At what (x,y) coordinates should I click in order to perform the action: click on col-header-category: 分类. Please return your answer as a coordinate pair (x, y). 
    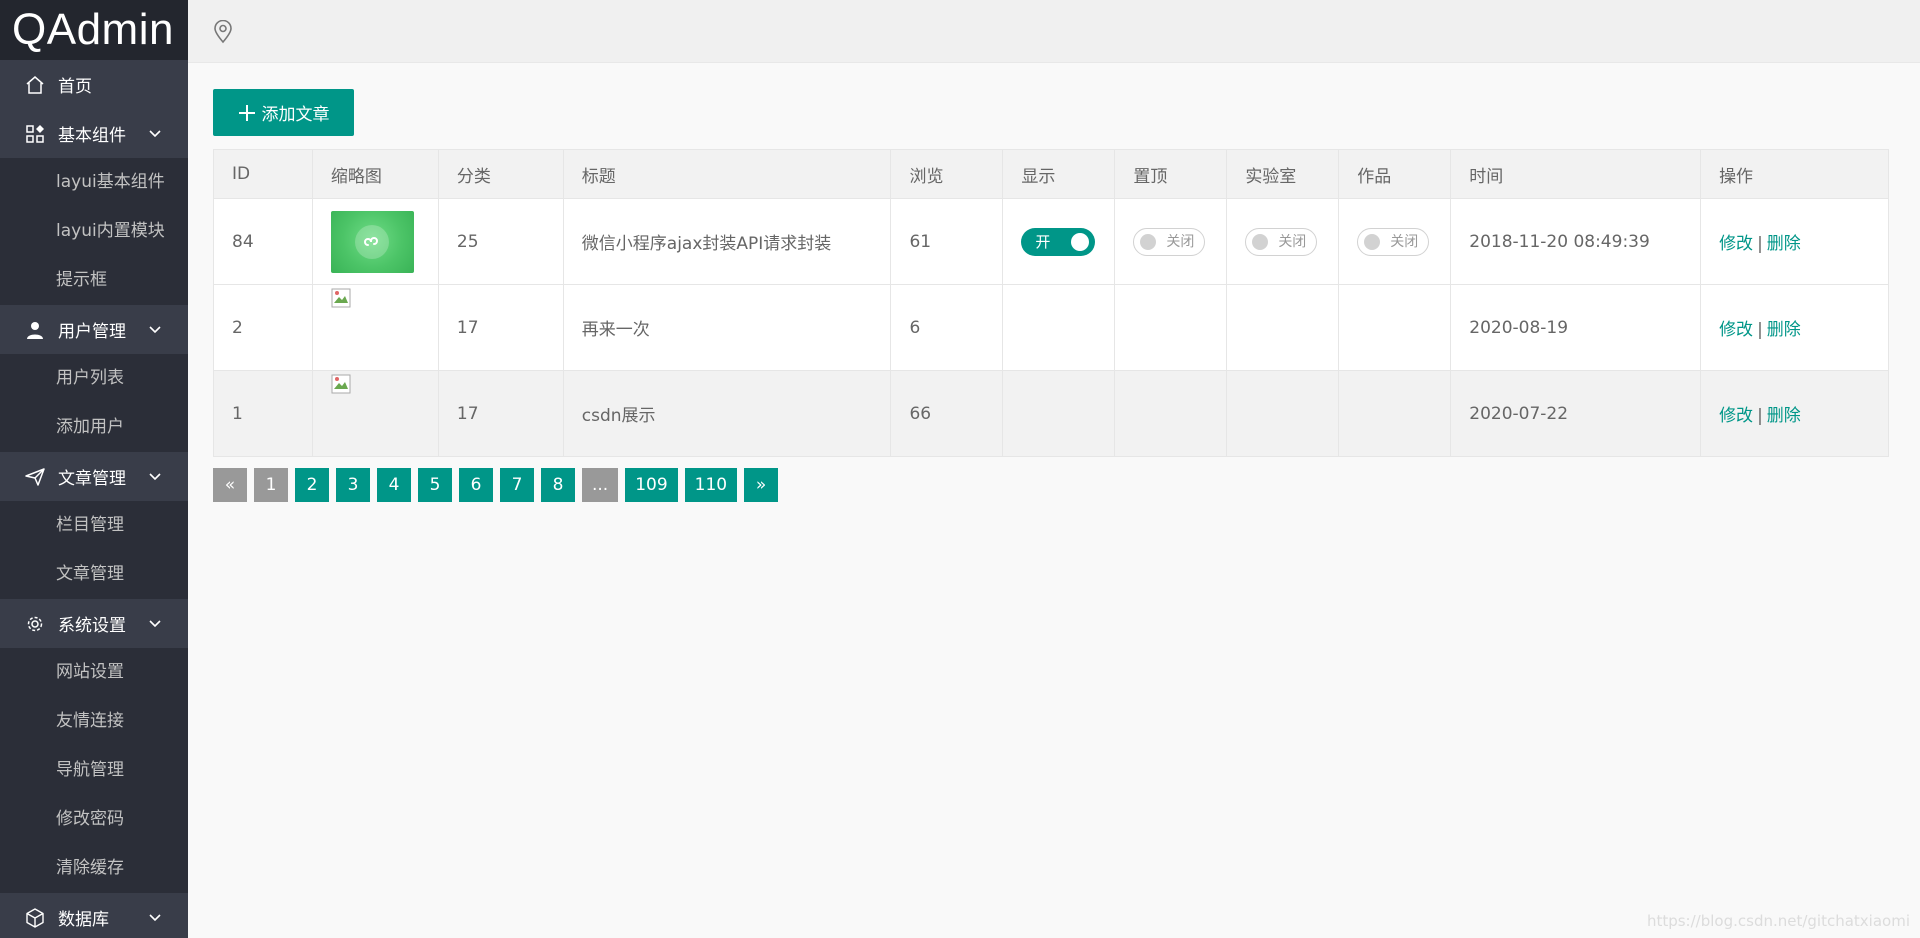
    Looking at the image, I should click on (500, 174).